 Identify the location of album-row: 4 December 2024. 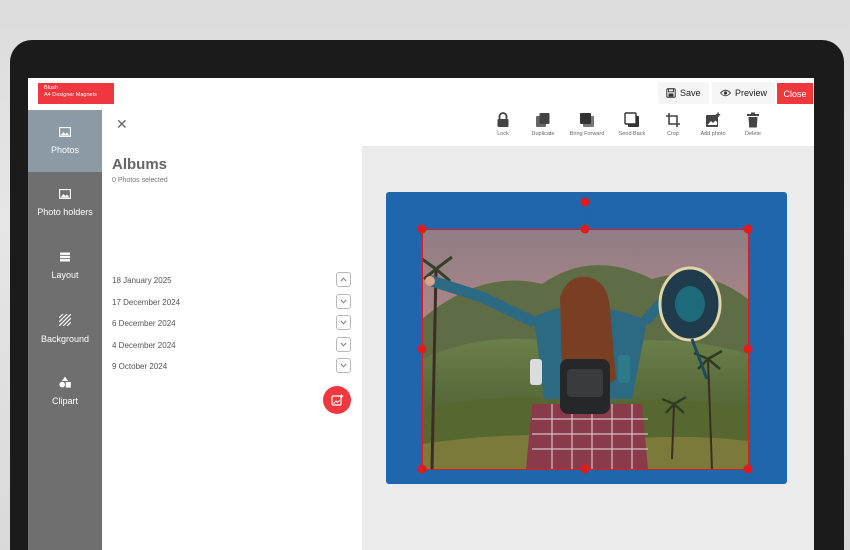
(232, 346).